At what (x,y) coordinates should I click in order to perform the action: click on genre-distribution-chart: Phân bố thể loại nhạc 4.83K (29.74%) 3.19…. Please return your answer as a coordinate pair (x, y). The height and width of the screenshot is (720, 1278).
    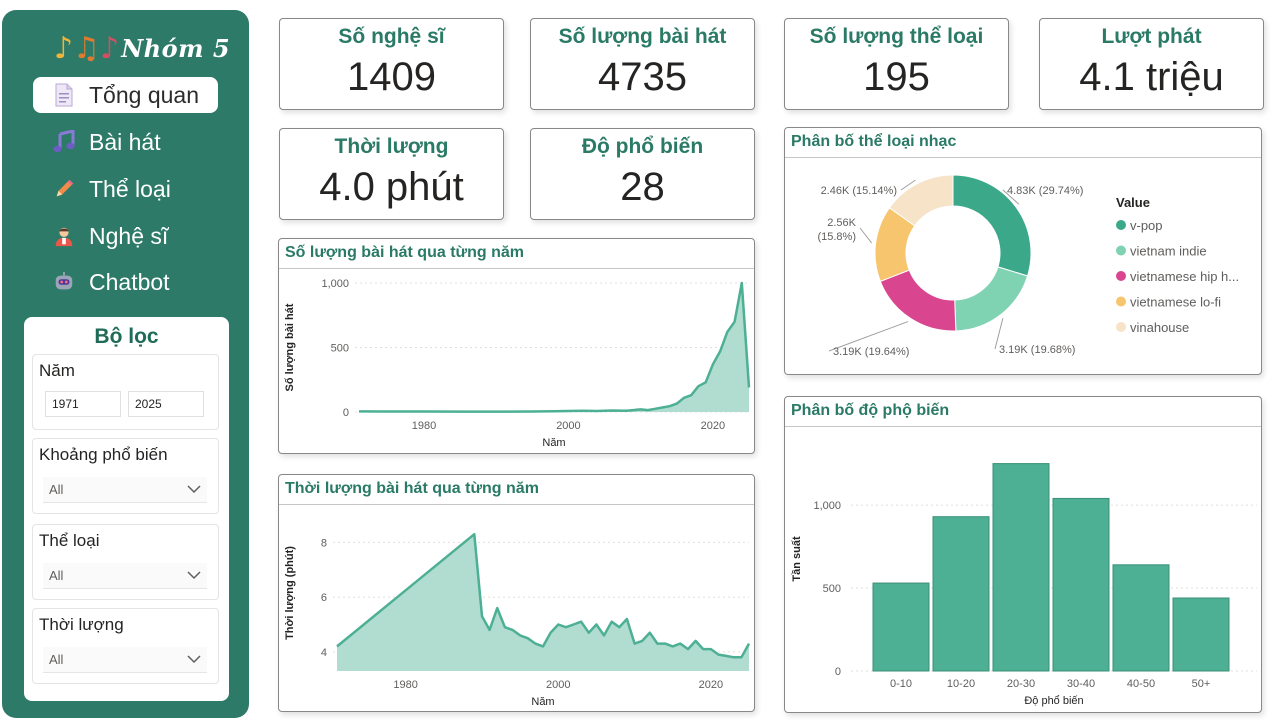
    Looking at the image, I should click on (1023, 251).